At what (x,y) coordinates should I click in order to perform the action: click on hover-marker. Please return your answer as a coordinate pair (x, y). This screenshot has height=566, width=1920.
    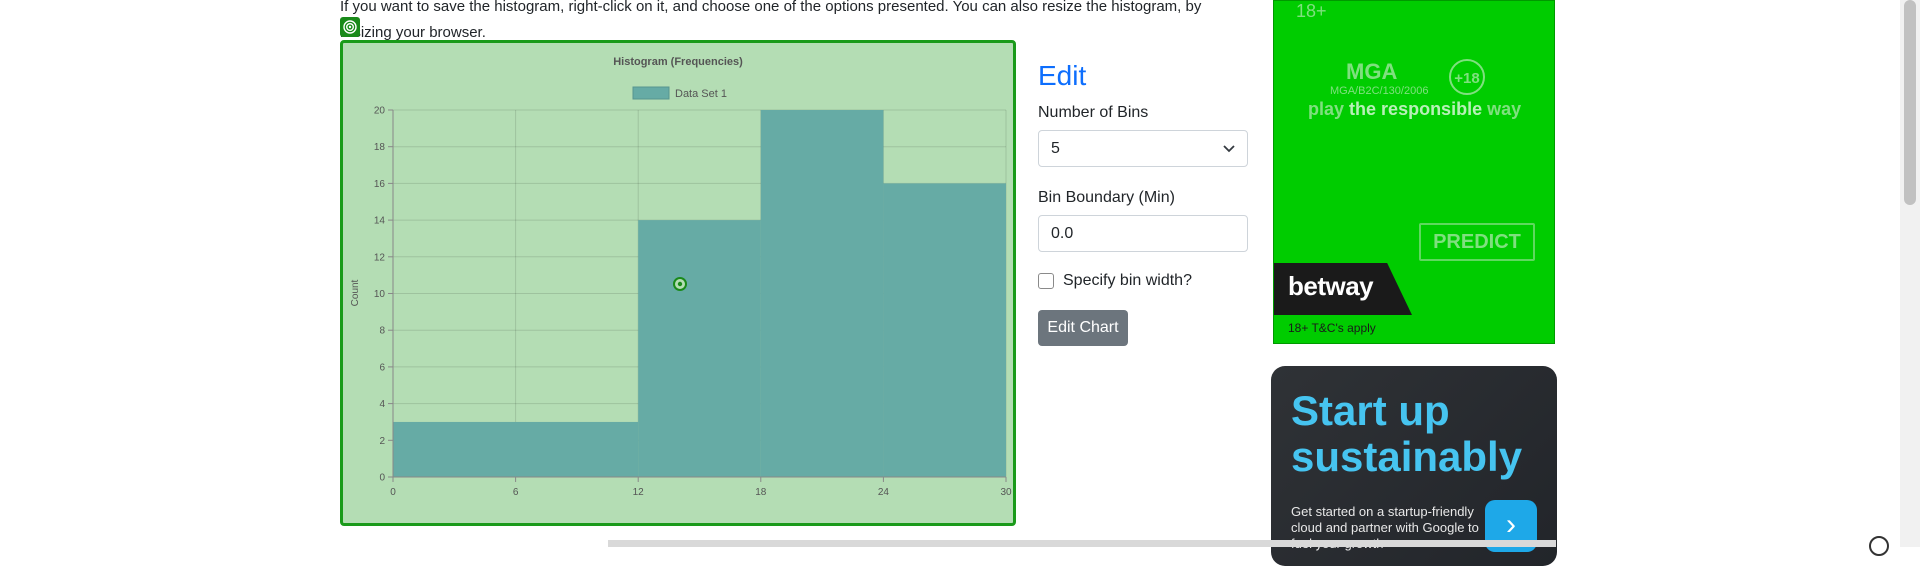
    Looking at the image, I should click on (680, 284).